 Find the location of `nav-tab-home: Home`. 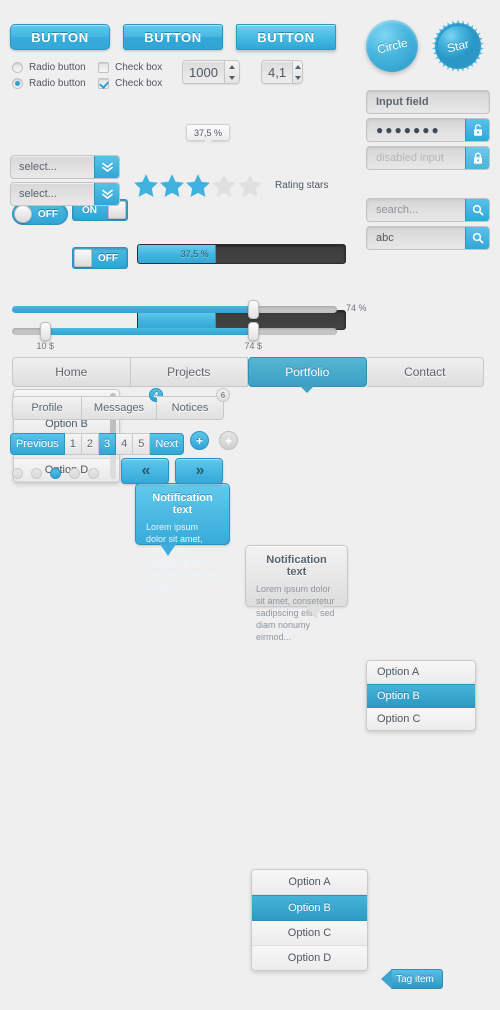

nav-tab-home: Home is located at coordinates (71, 372).